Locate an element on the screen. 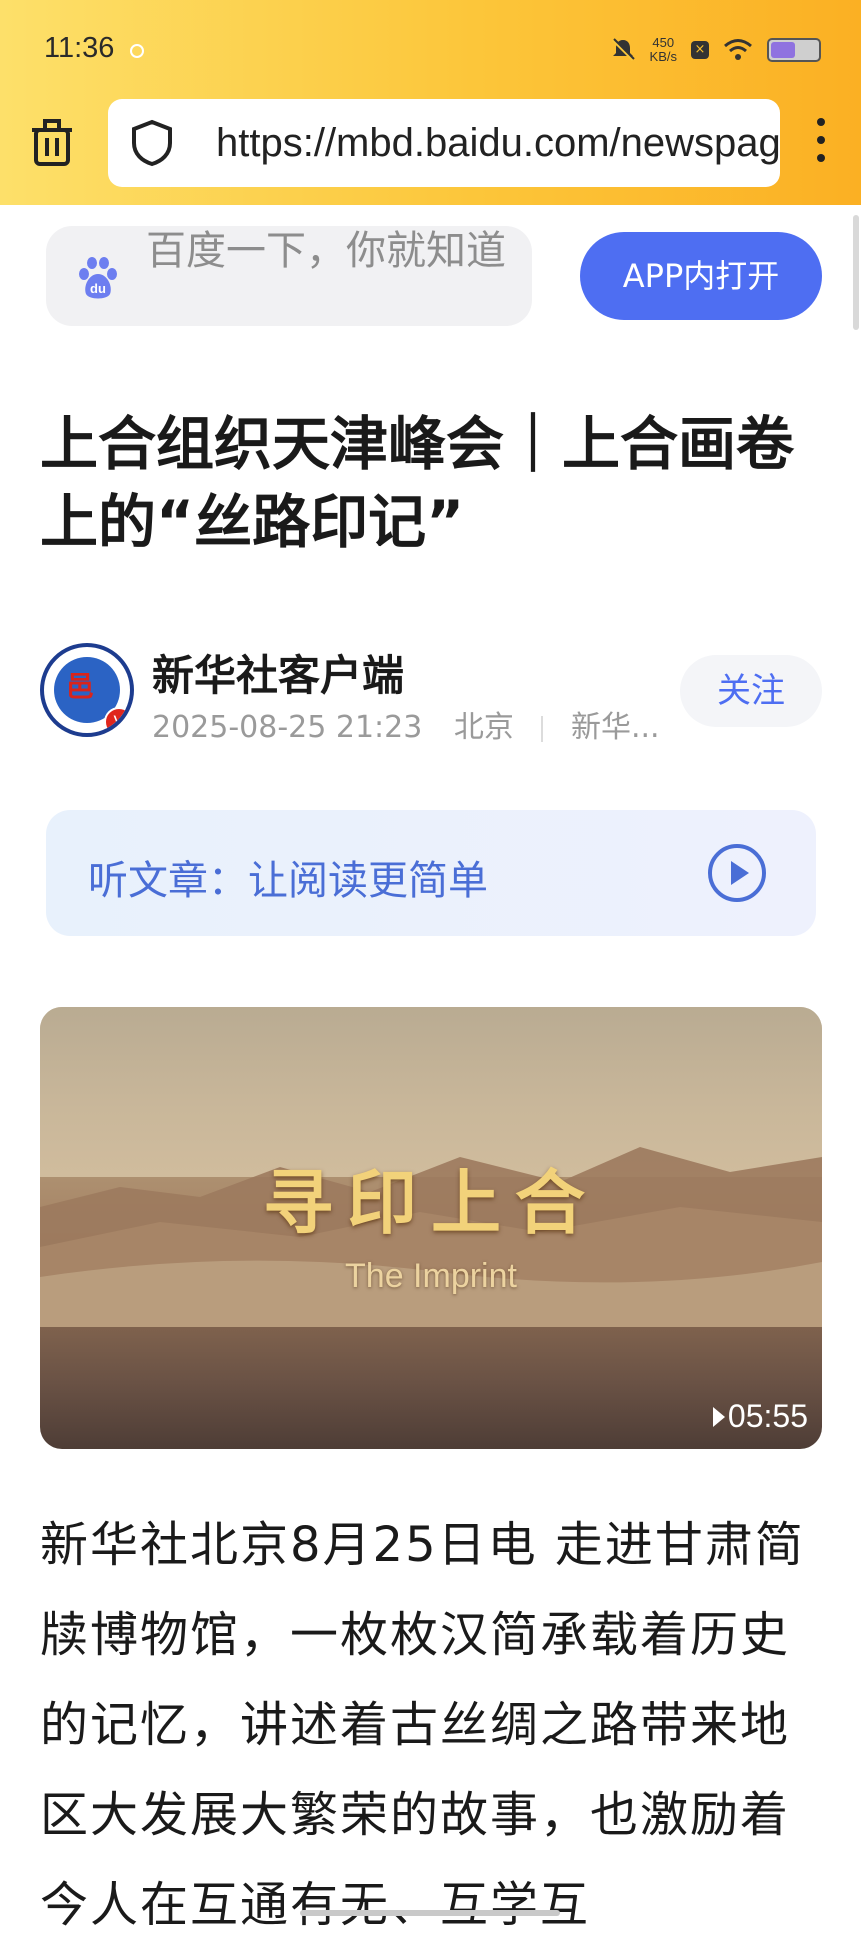  listen-article-bar: 听文章：让阅读更简单 is located at coordinates (431, 873).